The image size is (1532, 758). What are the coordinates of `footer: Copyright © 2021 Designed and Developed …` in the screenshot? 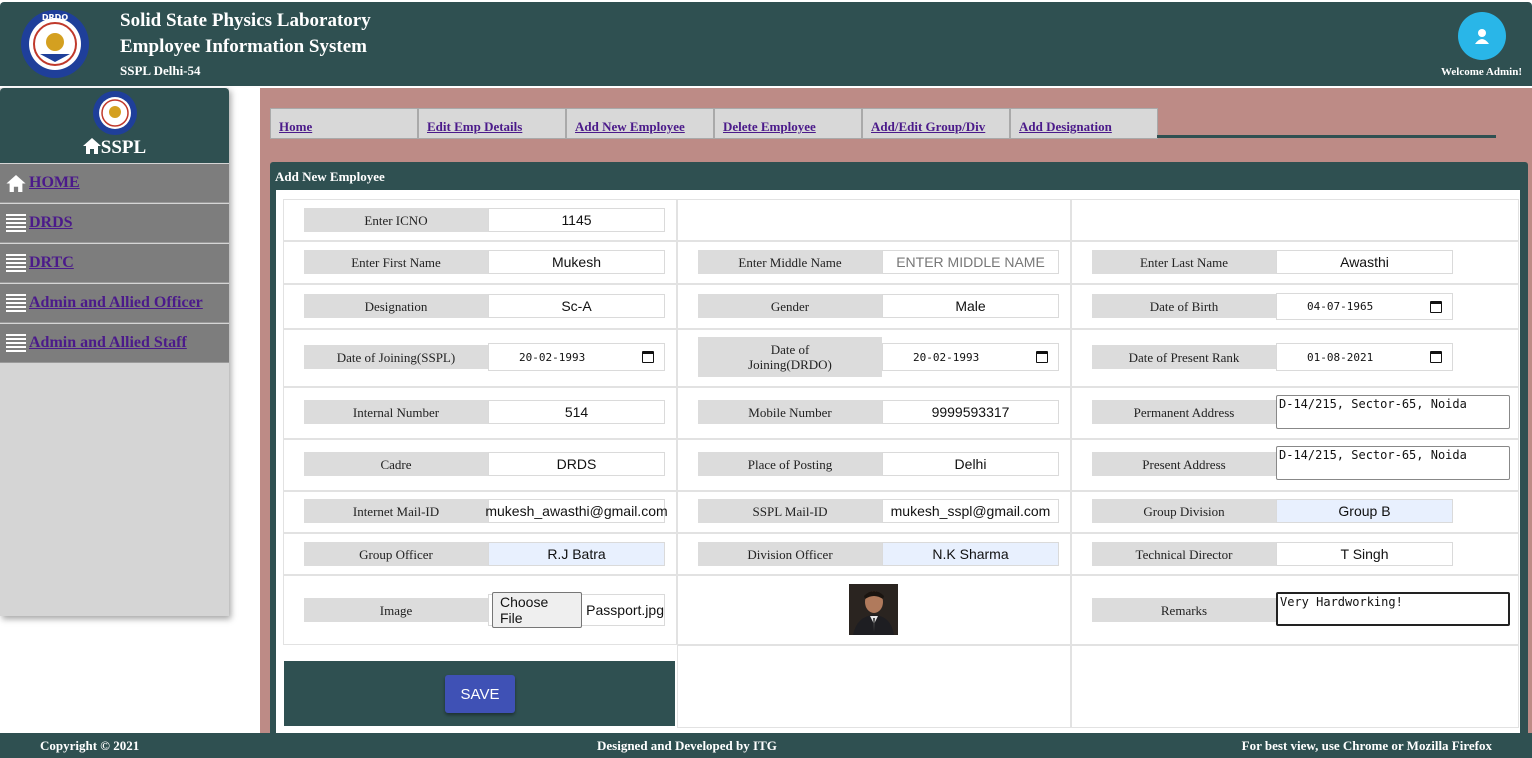 It's located at (766, 745).